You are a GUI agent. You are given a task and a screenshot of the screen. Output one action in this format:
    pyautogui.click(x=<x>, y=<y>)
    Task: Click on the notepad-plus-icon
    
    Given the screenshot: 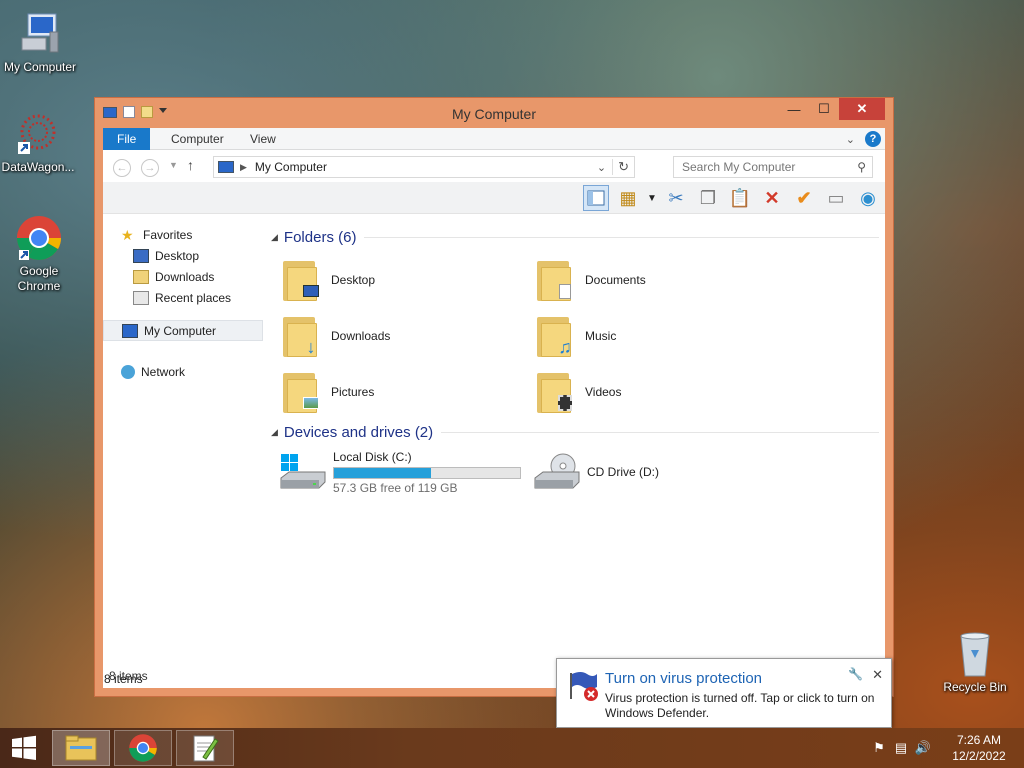 What is the action you would take?
    pyautogui.click(x=206, y=748)
    